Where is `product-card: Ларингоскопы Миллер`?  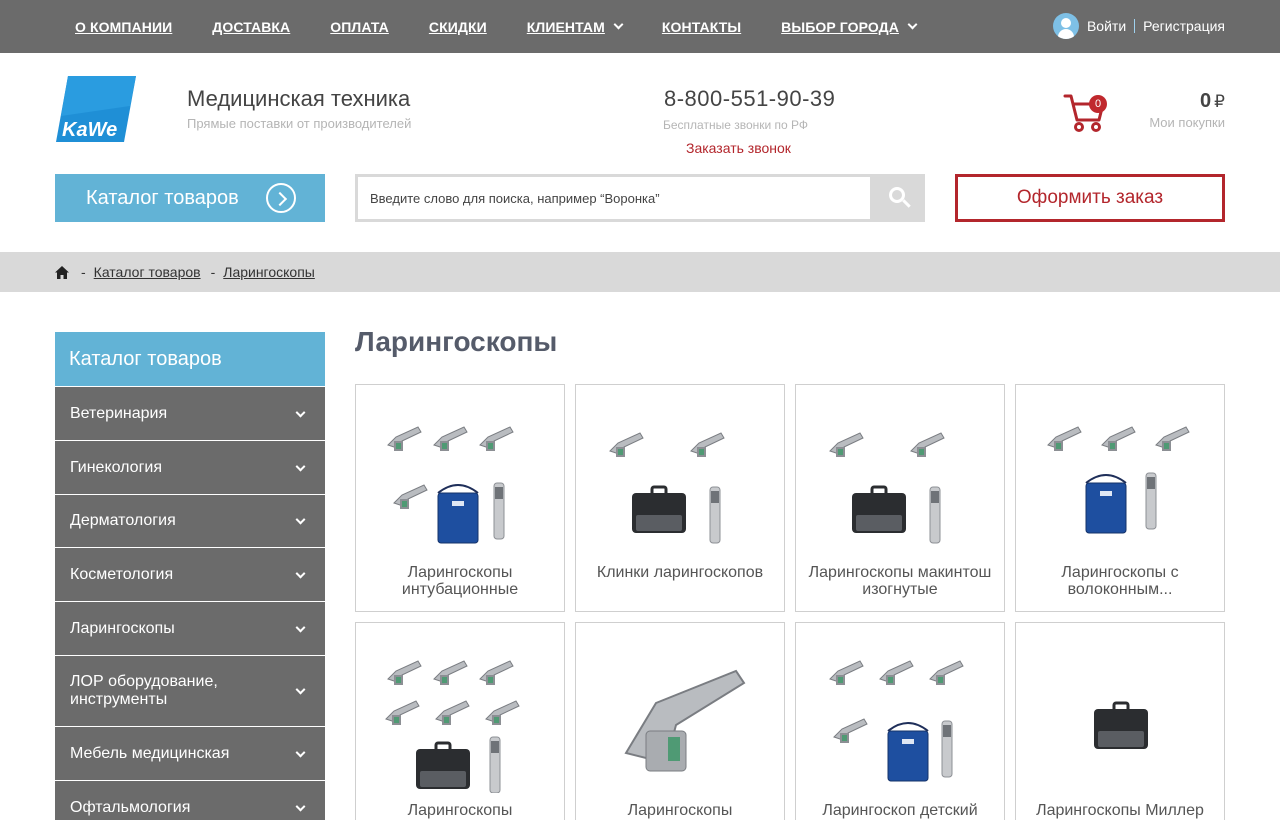
product-card: Ларингоскопы Миллер is located at coordinates (1120, 721).